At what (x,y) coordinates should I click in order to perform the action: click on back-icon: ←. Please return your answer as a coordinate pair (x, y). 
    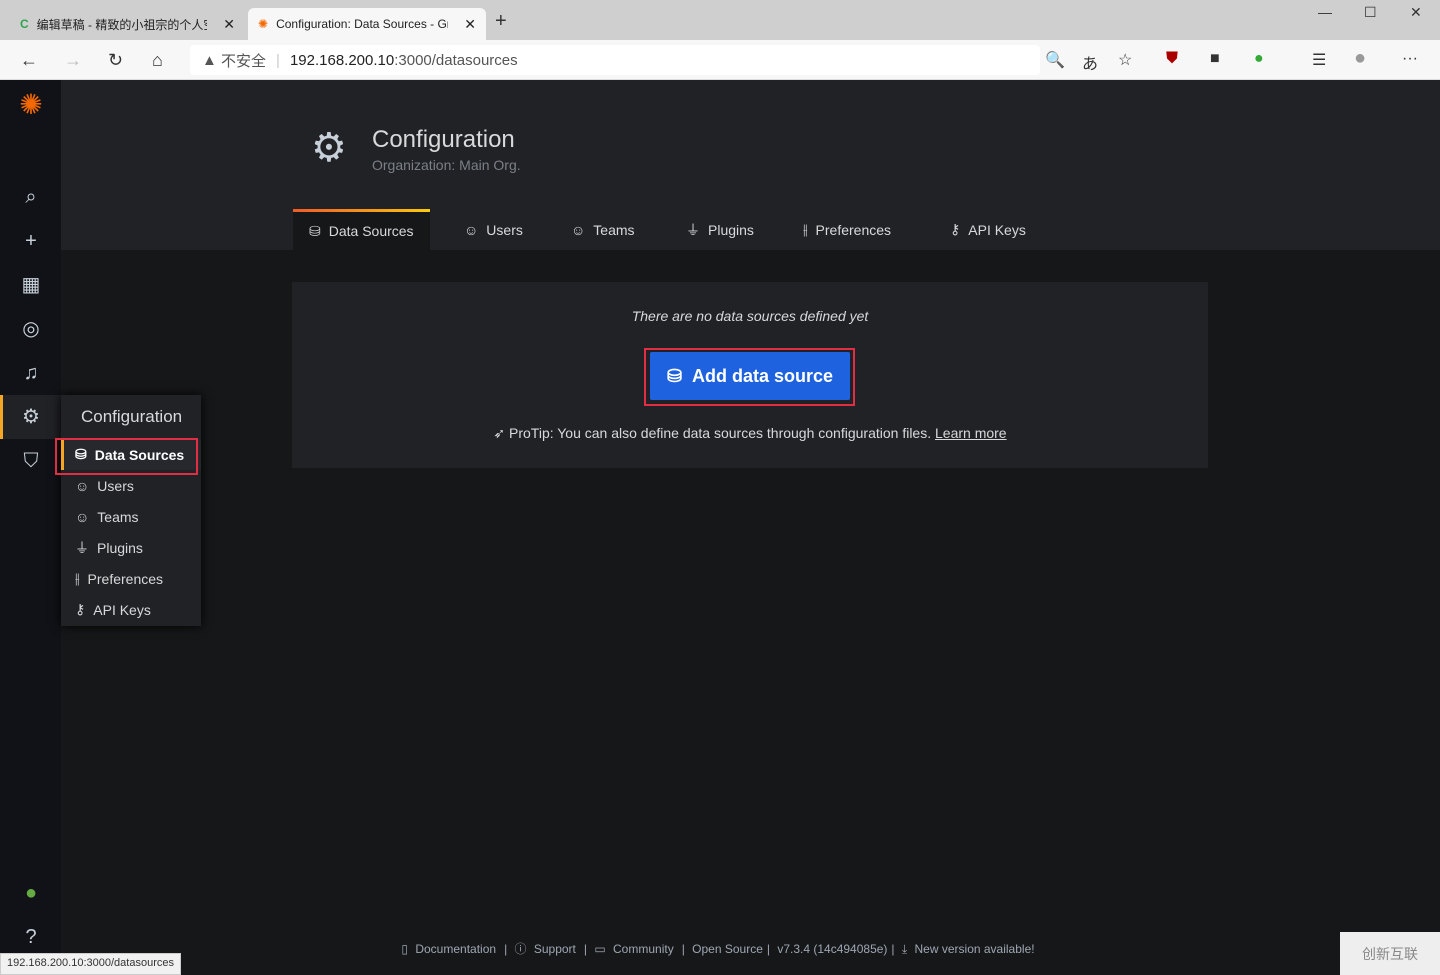
    Looking at the image, I should click on (29, 60).